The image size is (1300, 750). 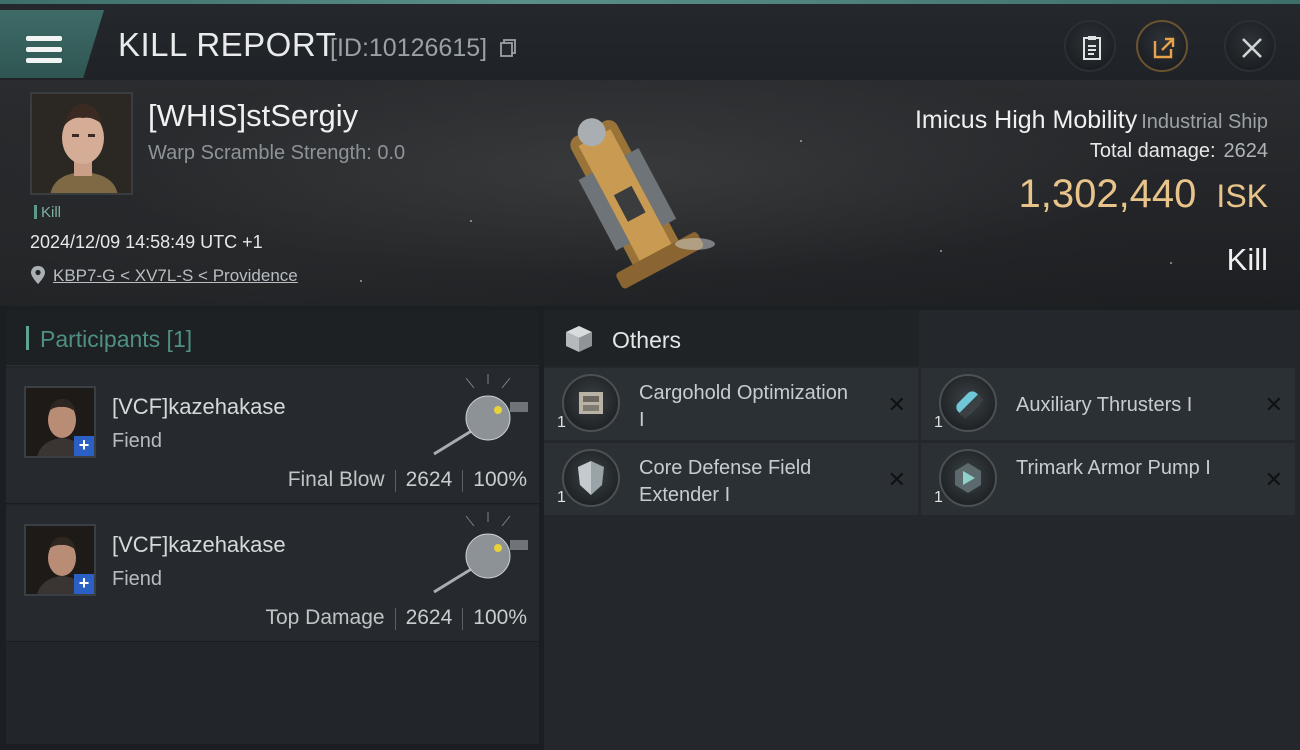 I want to click on participants-header: Participants [1], so click(x=272, y=338).